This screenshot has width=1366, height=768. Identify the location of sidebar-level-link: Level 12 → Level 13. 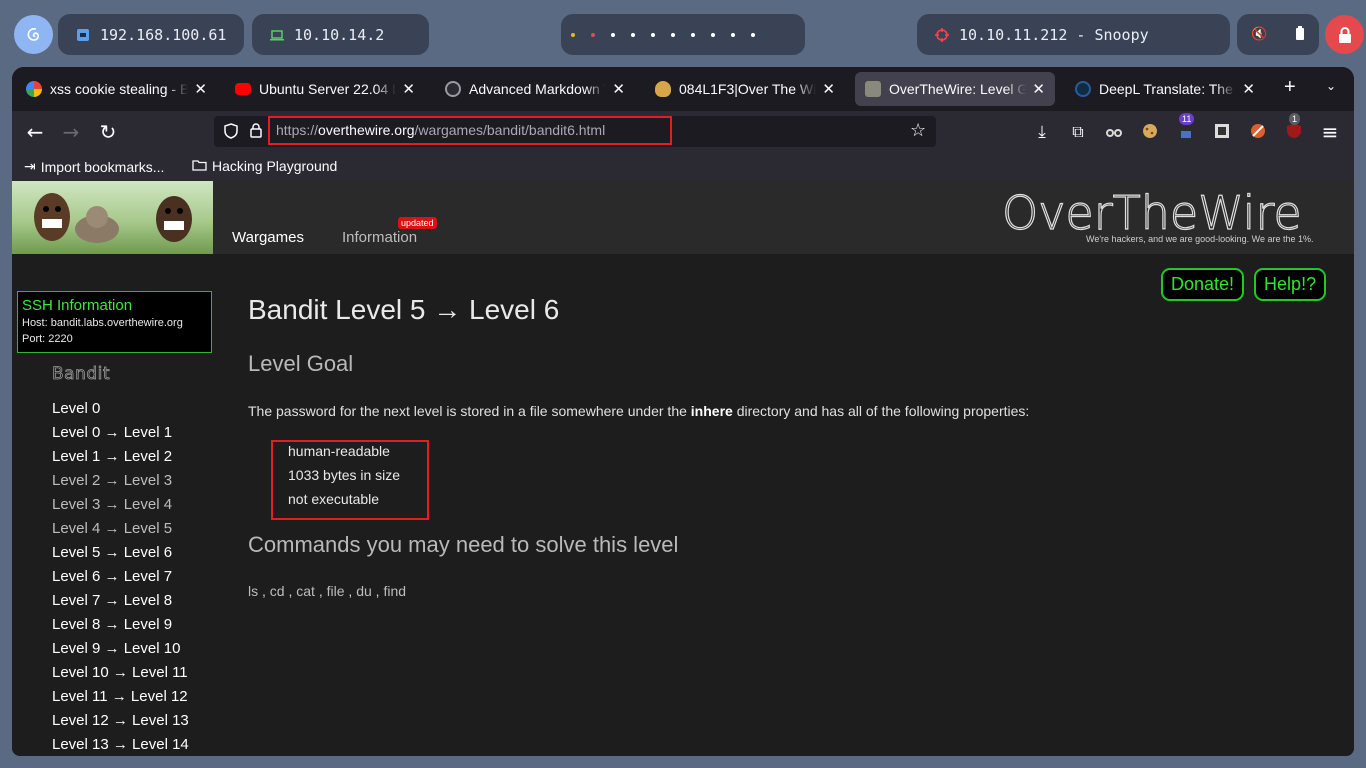
(120, 722).